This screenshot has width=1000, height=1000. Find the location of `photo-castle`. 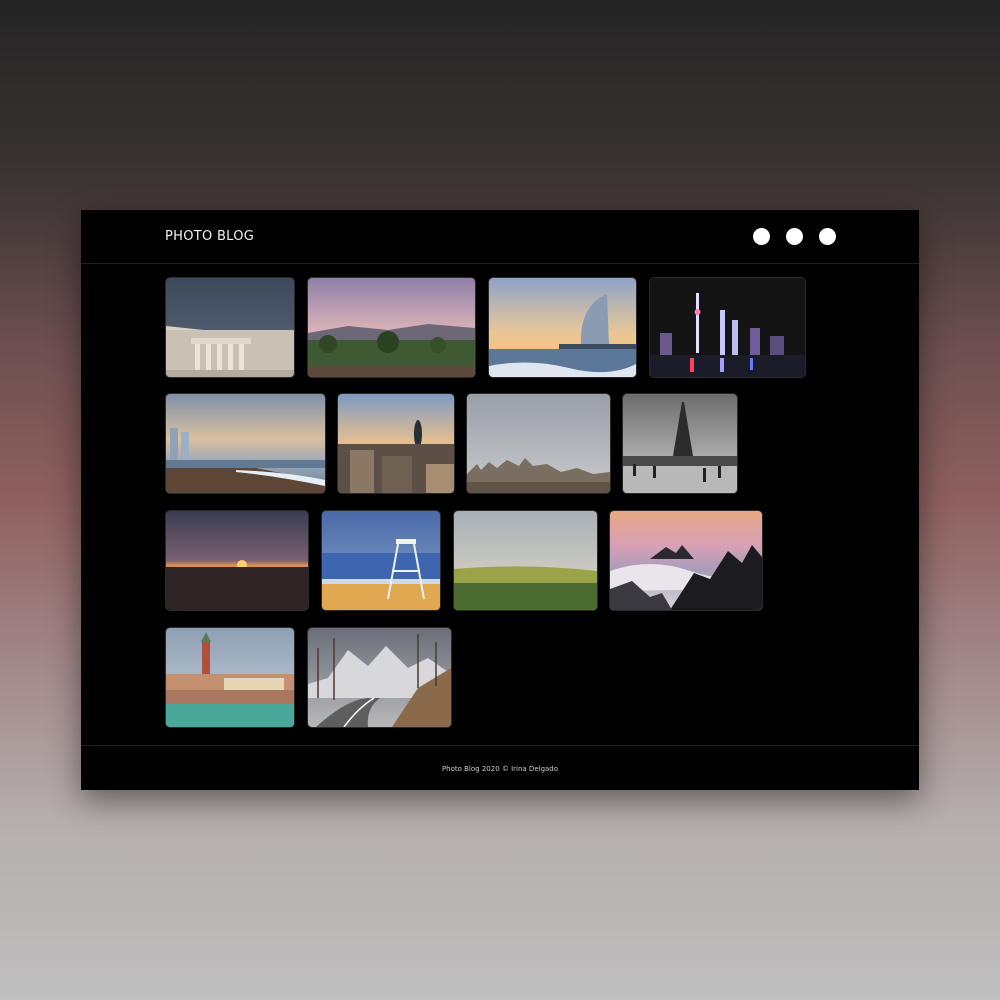

photo-castle is located at coordinates (538, 443).